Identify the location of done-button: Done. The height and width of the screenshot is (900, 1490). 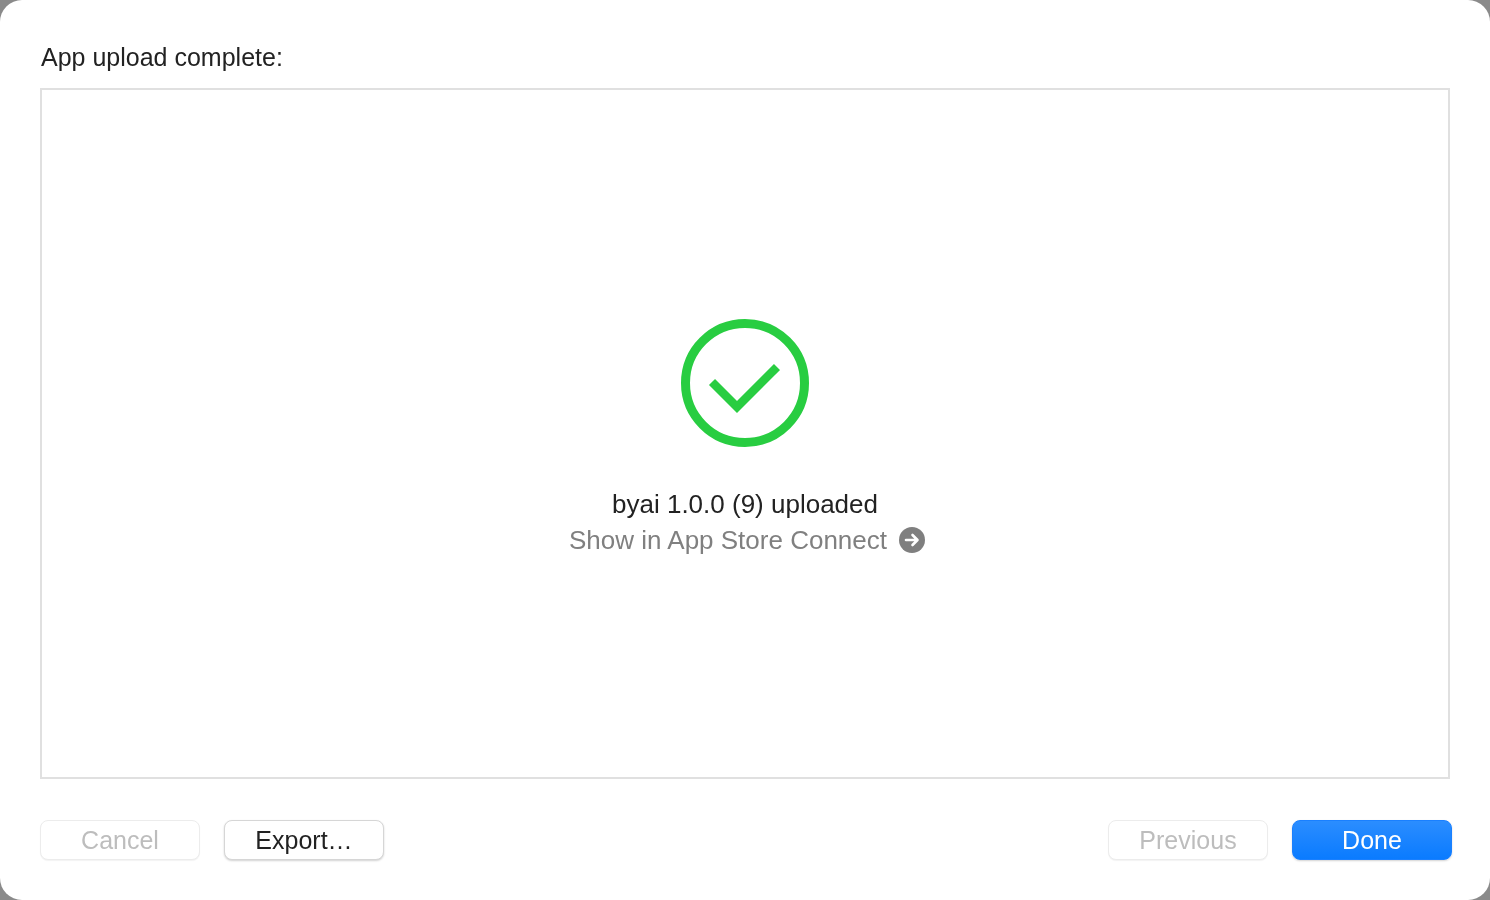
(1372, 840).